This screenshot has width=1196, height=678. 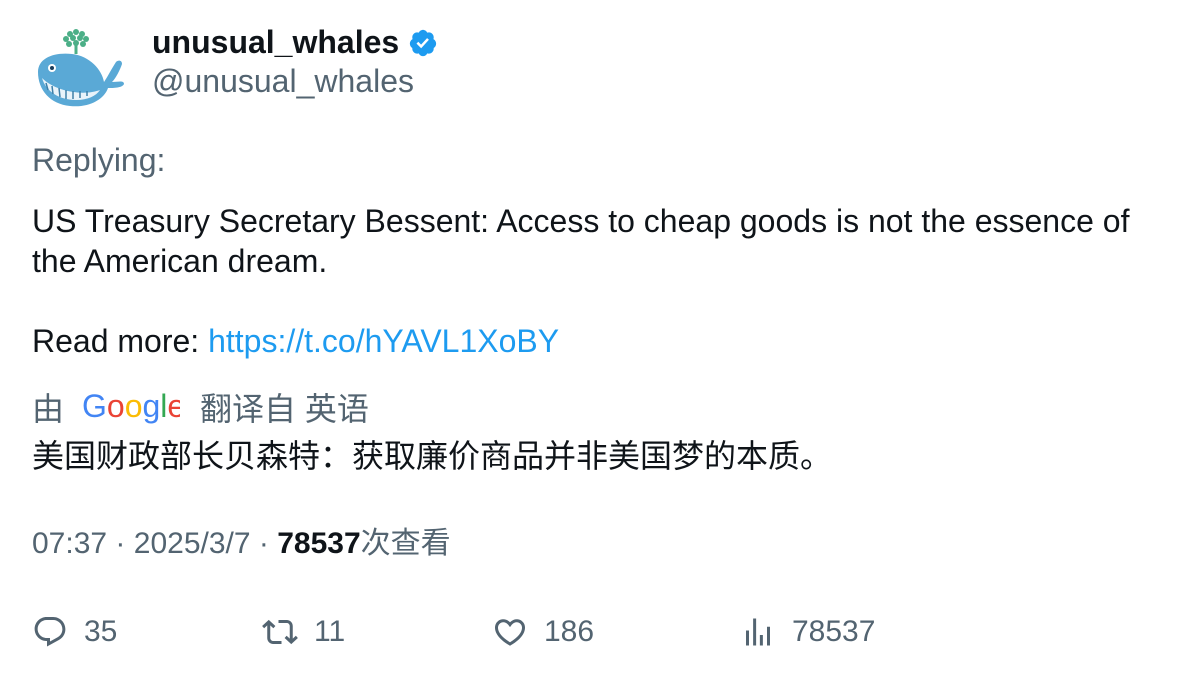 What do you see at coordinates (48, 409) in the screenshot?
I see `translate-prefix: 由` at bounding box center [48, 409].